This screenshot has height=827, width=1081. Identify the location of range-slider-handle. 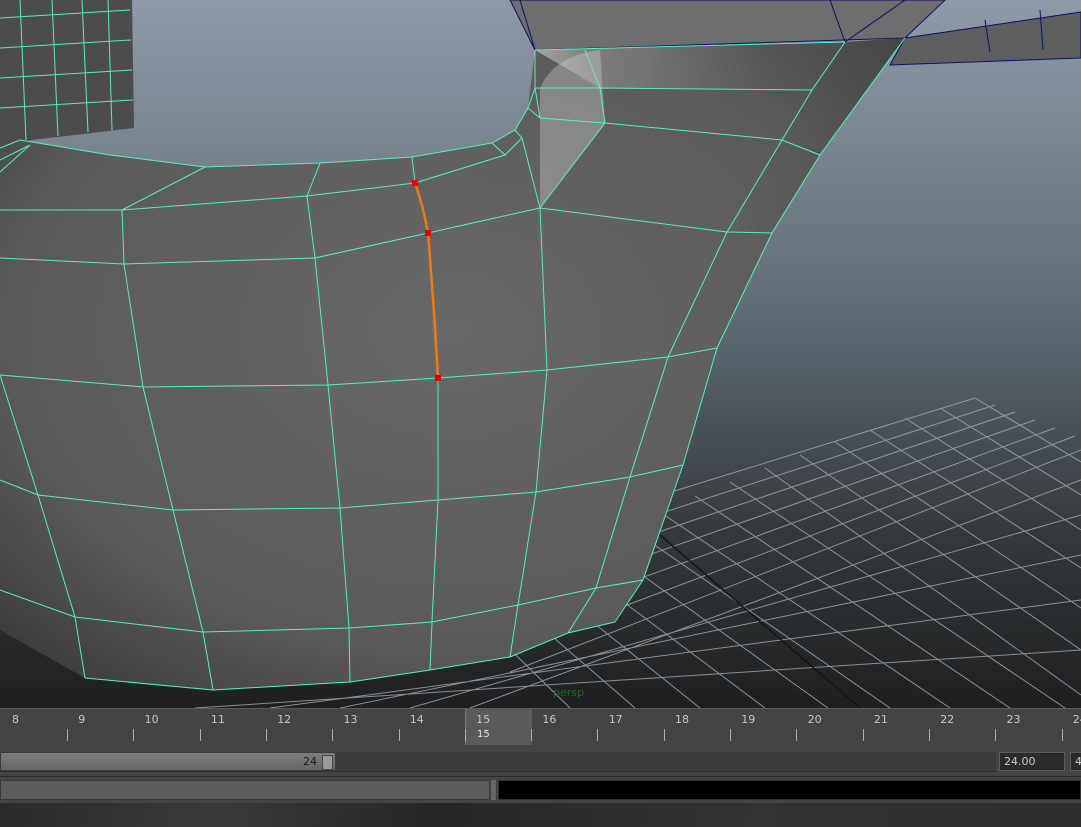
(327, 762).